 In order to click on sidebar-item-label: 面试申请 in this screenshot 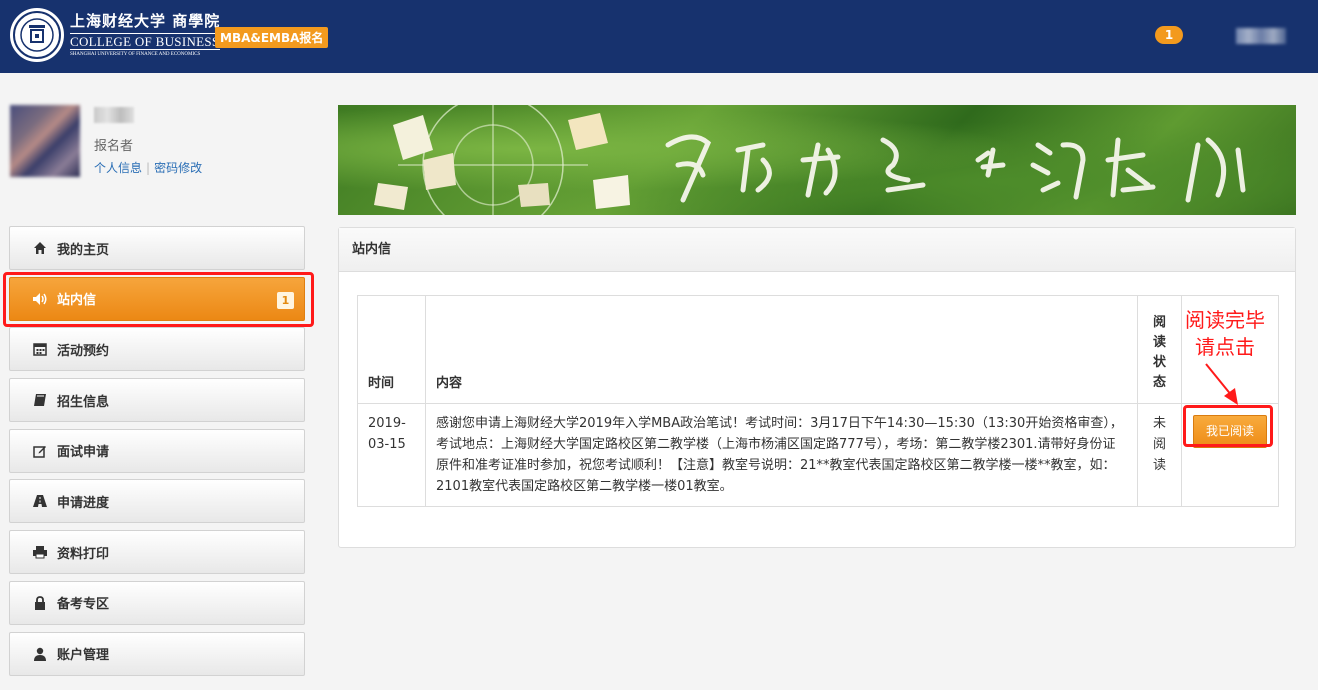, I will do `click(83, 453)`.